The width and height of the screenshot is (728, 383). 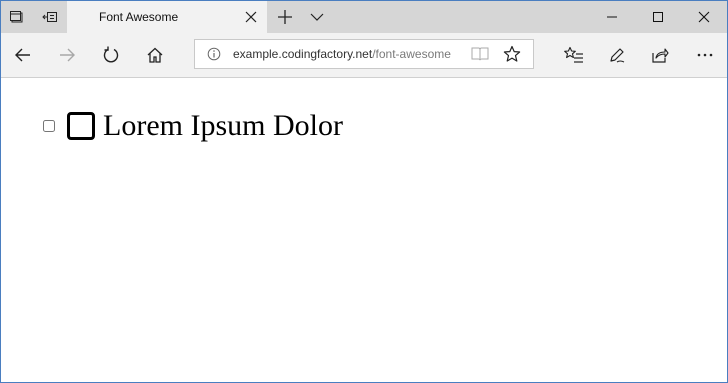 I want to click on more-button, so click(x=705, y=55).